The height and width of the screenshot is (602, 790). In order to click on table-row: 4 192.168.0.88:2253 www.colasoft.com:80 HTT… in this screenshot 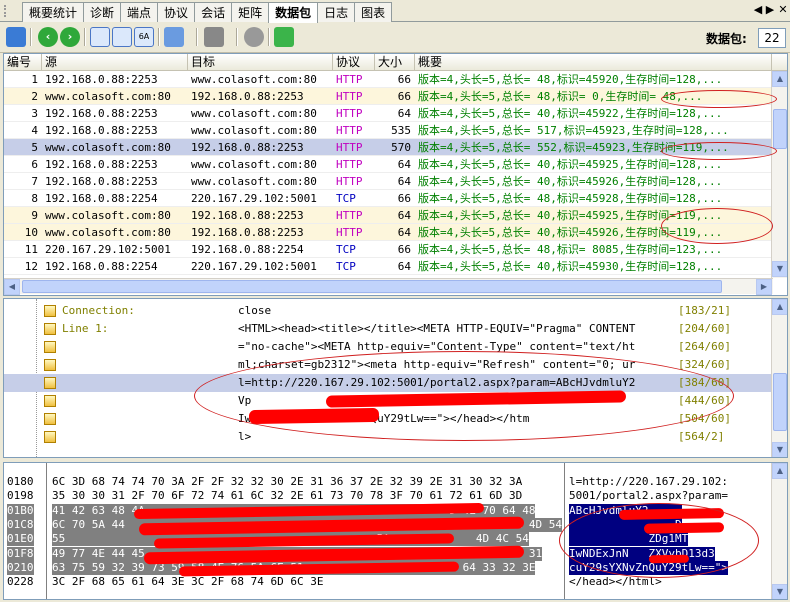, I will do `click(388, 130)`.